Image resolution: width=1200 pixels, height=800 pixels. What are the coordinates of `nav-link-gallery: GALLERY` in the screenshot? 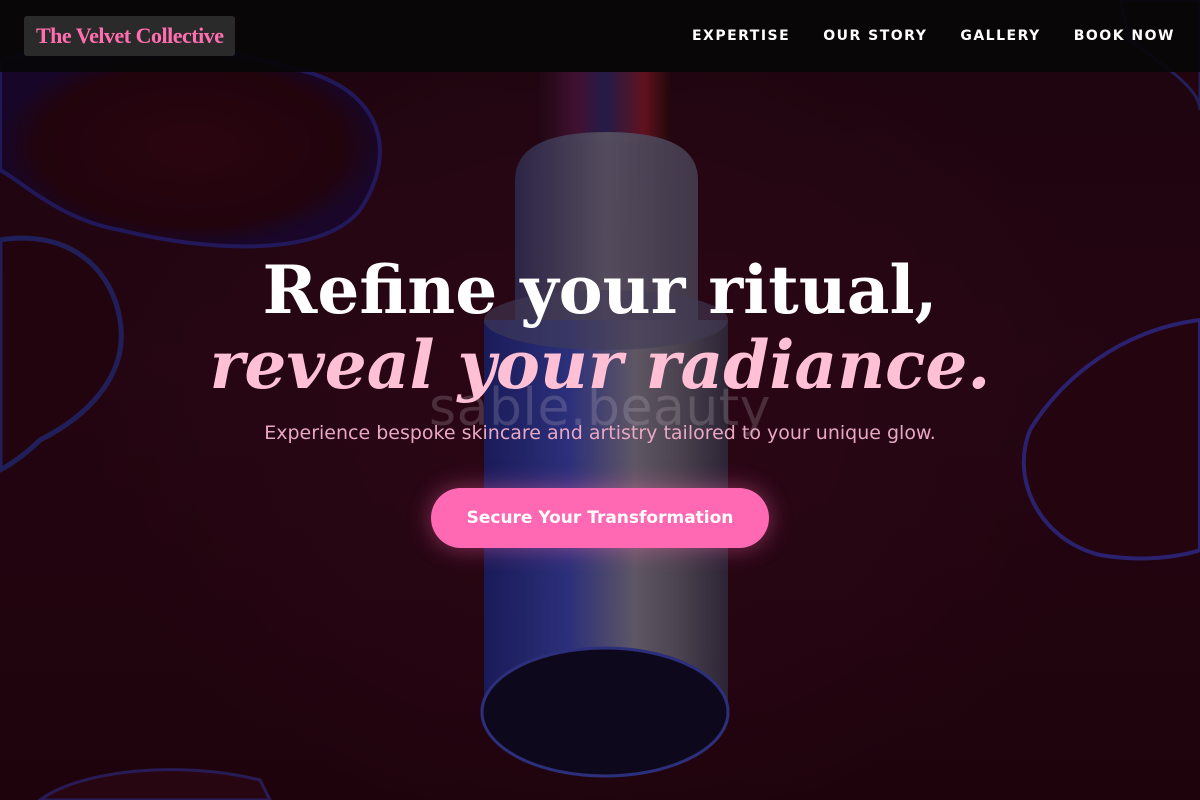 It's located at (1000, 36).